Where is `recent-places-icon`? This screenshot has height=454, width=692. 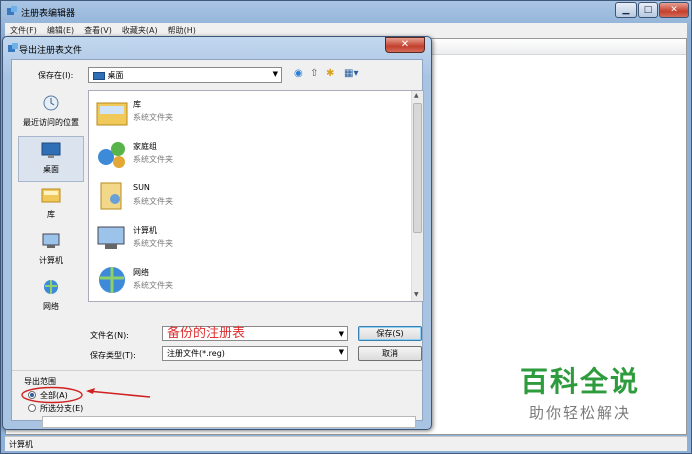
recent-places-icon is located at coordinates (51, 103).